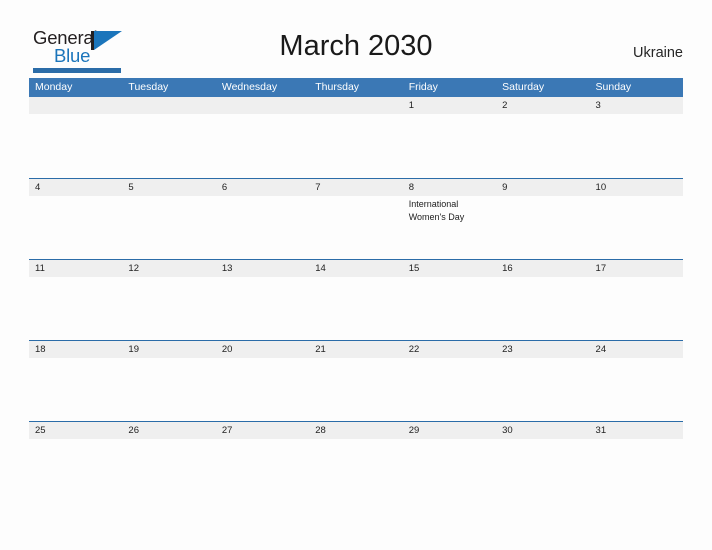  I want to click on day-number: 8, so click(449, 187).